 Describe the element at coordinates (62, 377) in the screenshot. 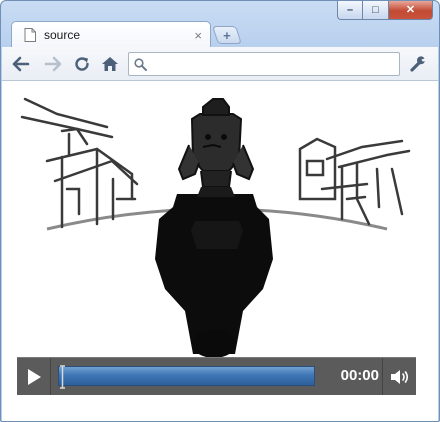

I see `scrubber-handle` at that location.